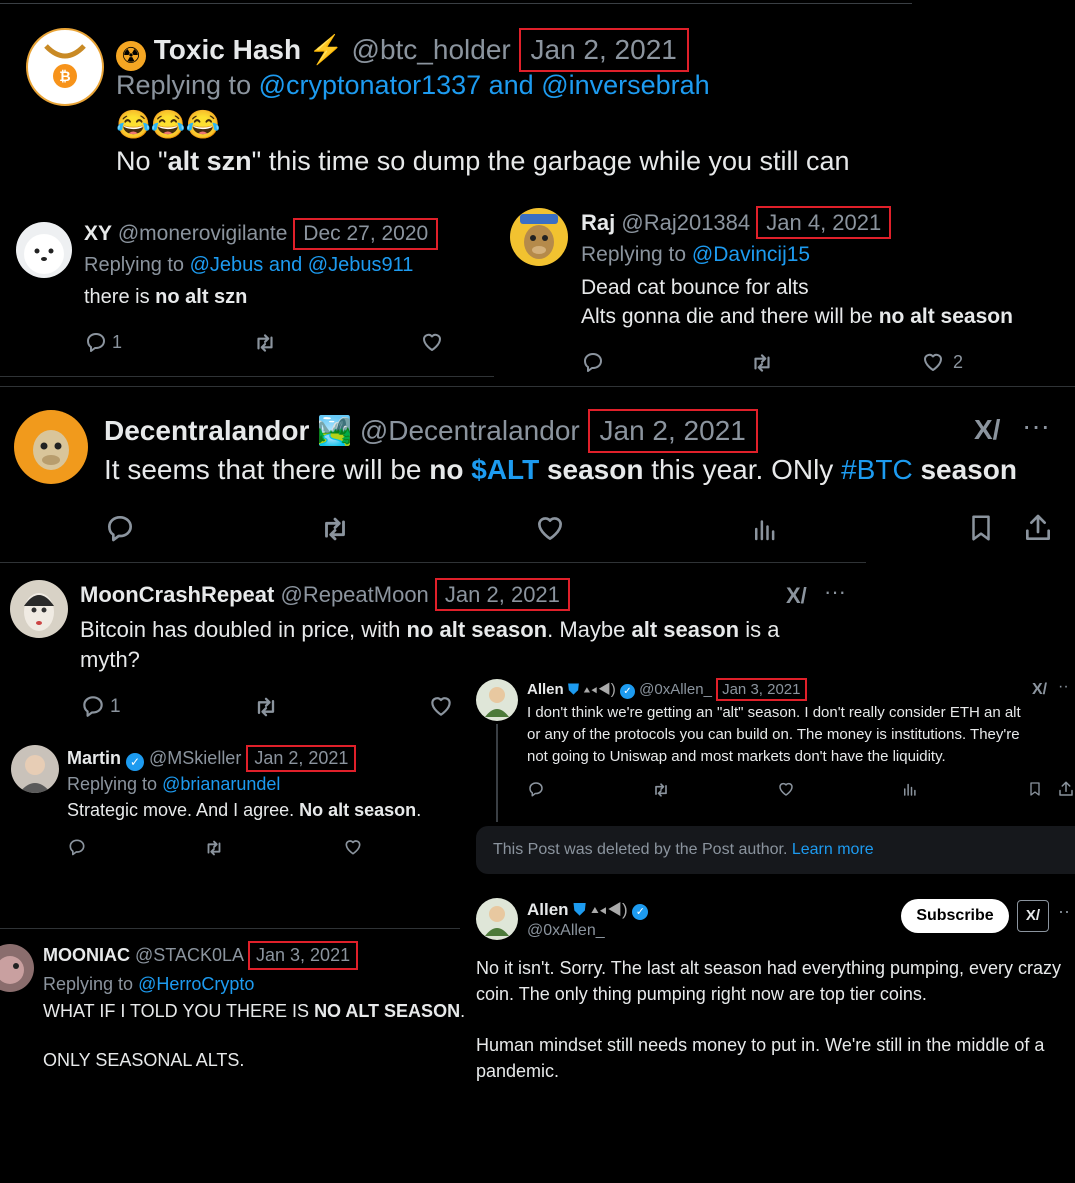 This screenshot has height=1183, width=1075. I want to click on author-handle: @Decentralandor, so click(470, 430).